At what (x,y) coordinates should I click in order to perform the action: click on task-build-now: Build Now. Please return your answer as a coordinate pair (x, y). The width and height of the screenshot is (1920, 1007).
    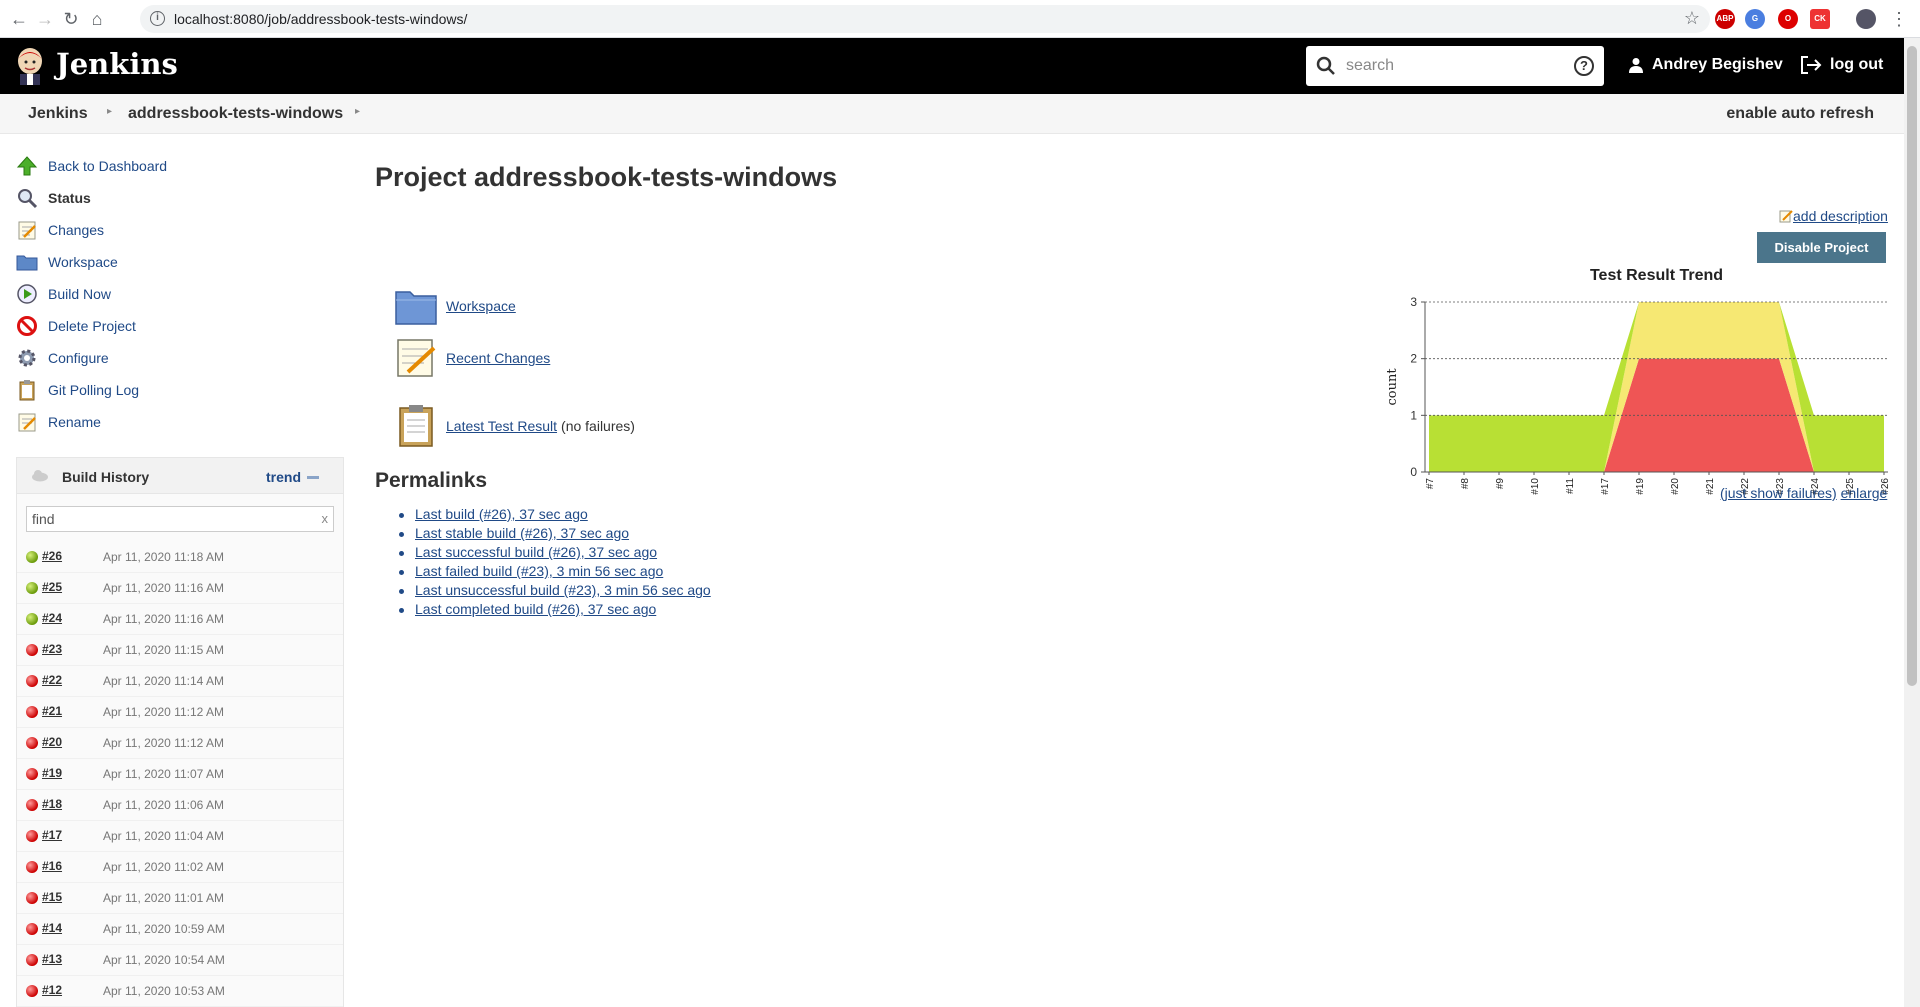
    Looking at the image, I should click on (181, 294).